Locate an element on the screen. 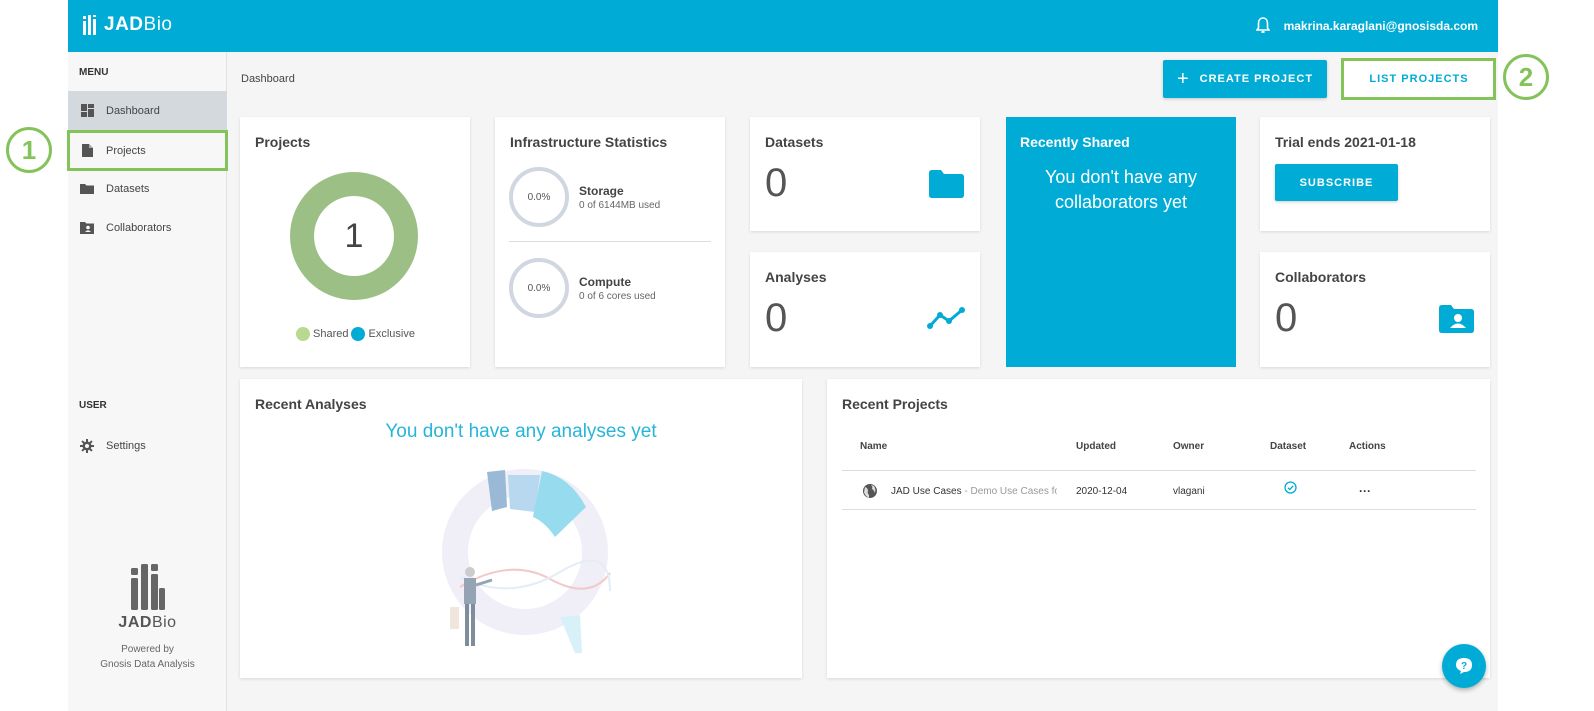 Image resolution: width=1594 pixels, height=711 pixels. brand-name: JADBio is located at coordinates (147, 622).